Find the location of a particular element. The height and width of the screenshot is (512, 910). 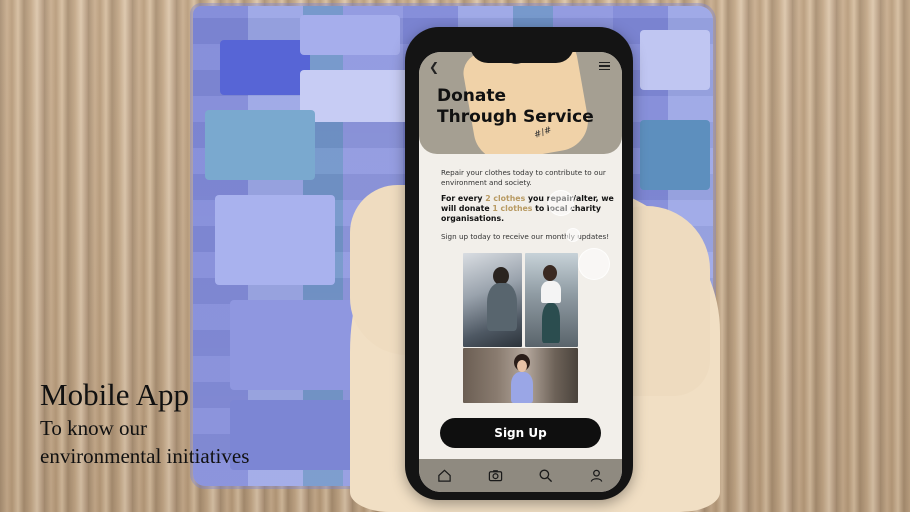

photo-child is located at coordinates (520, 375).